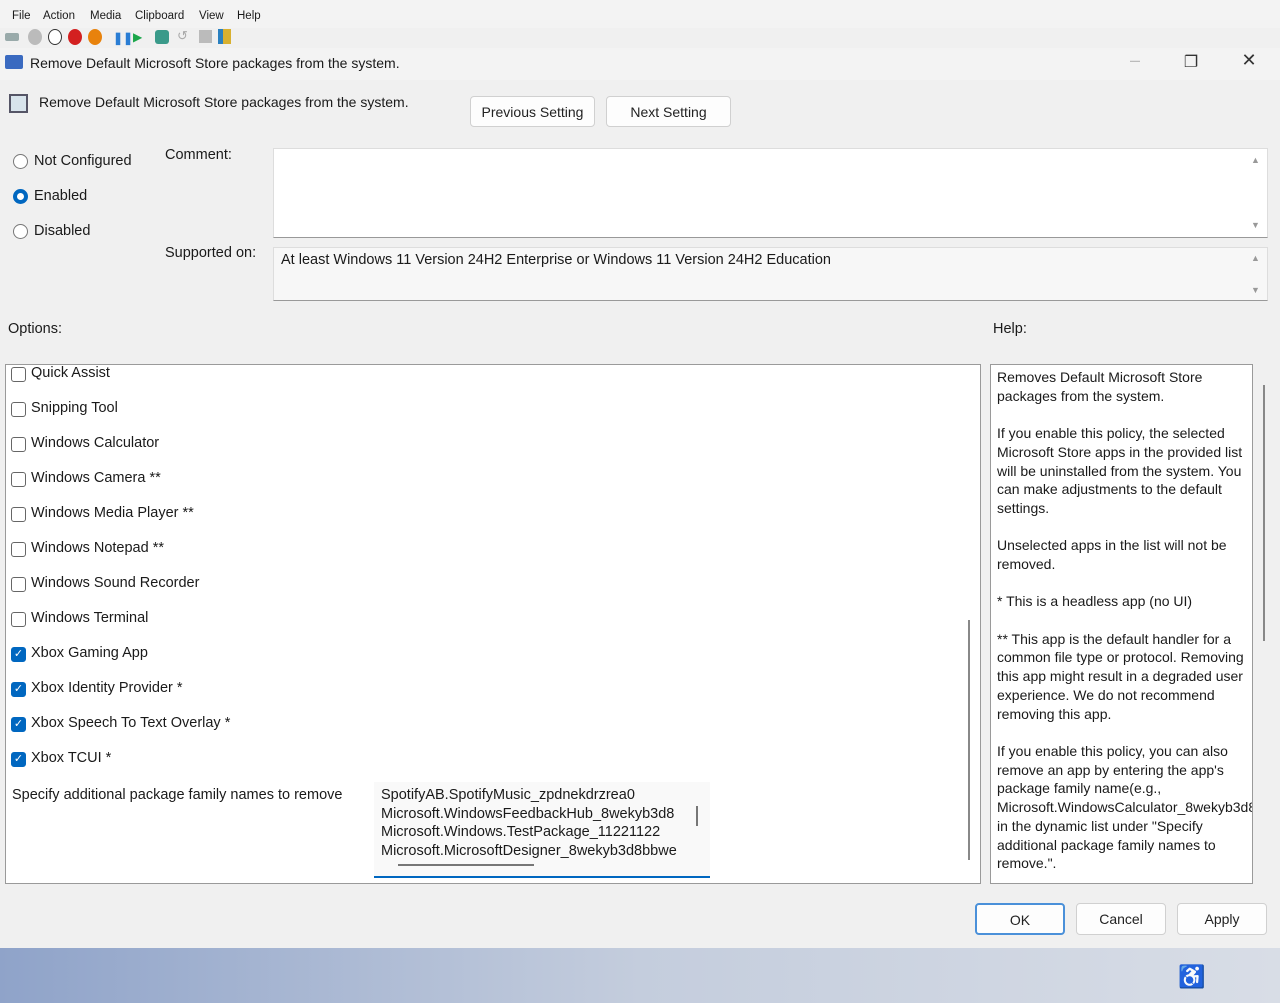 The height and width of the screenshot is (1003, 1280). What do you see at coordinates (137, 37) in the screenshot?
I see `resume-icon: ▶` at bounding box center [137, 37].